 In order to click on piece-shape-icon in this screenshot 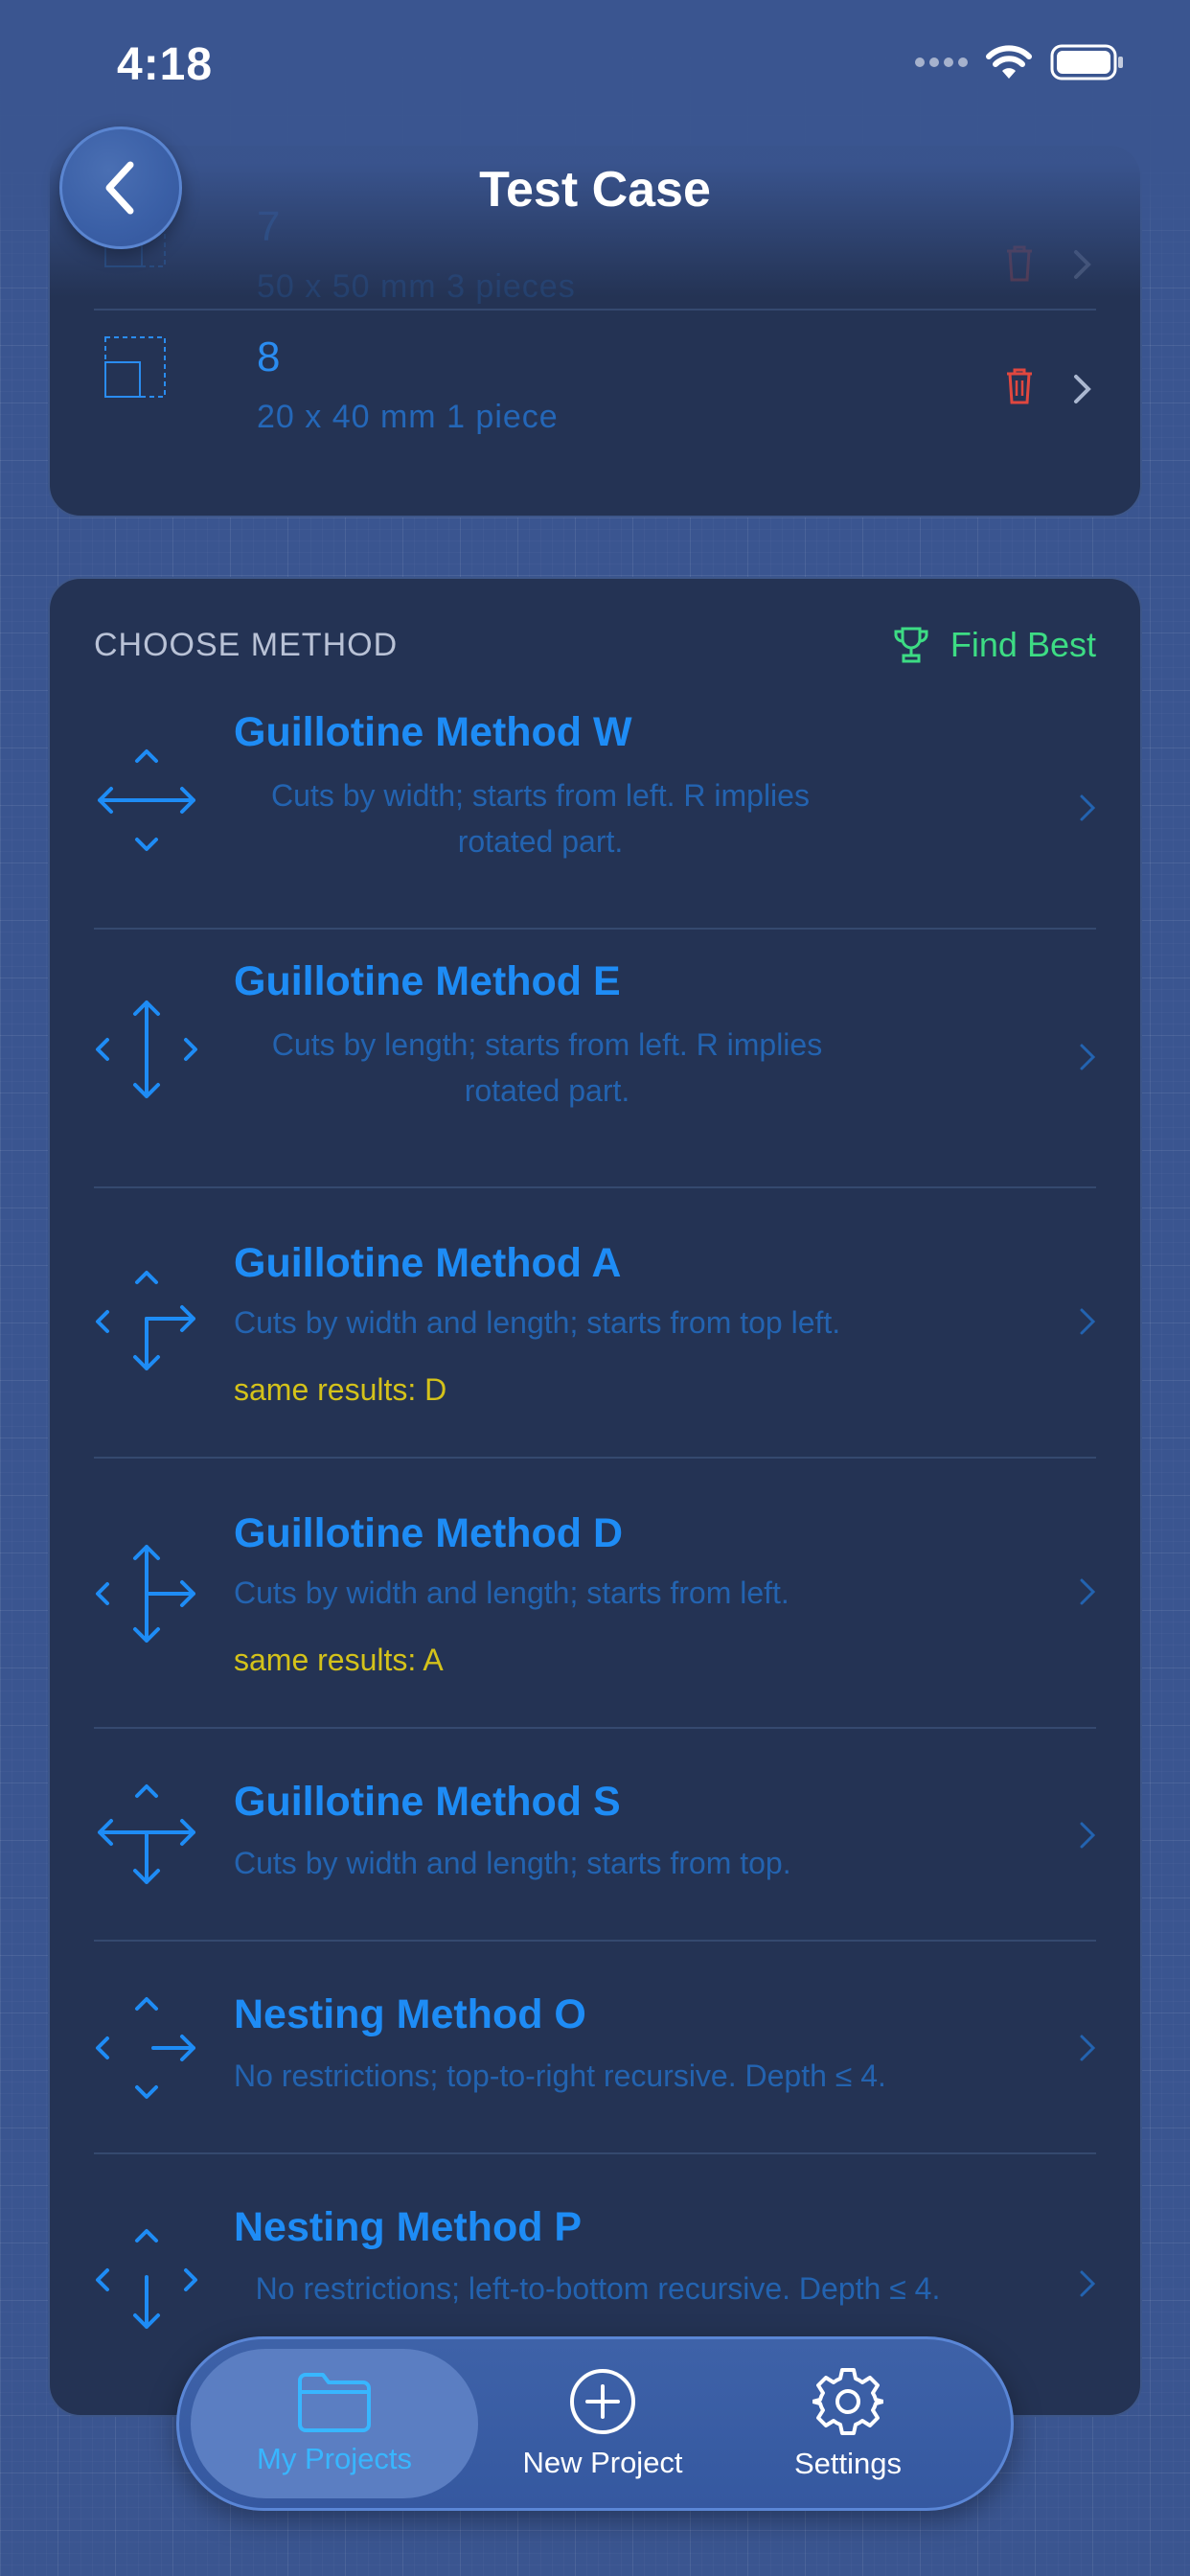, I will do `click(135, 367)`.